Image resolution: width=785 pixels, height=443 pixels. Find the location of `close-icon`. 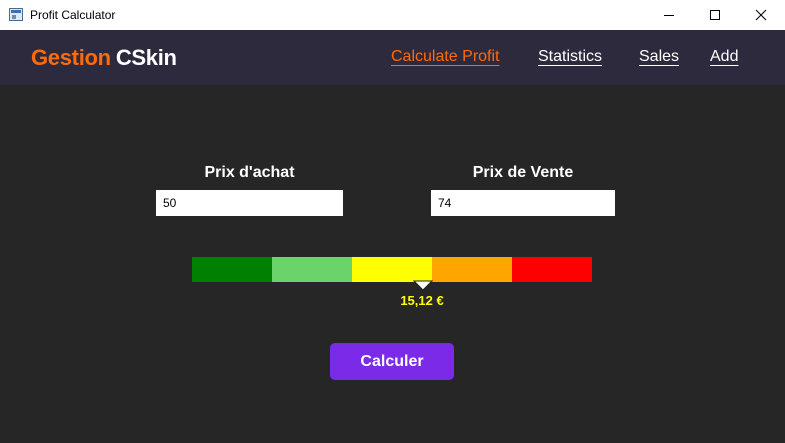

close-icon is located at coordinates (761, 15).